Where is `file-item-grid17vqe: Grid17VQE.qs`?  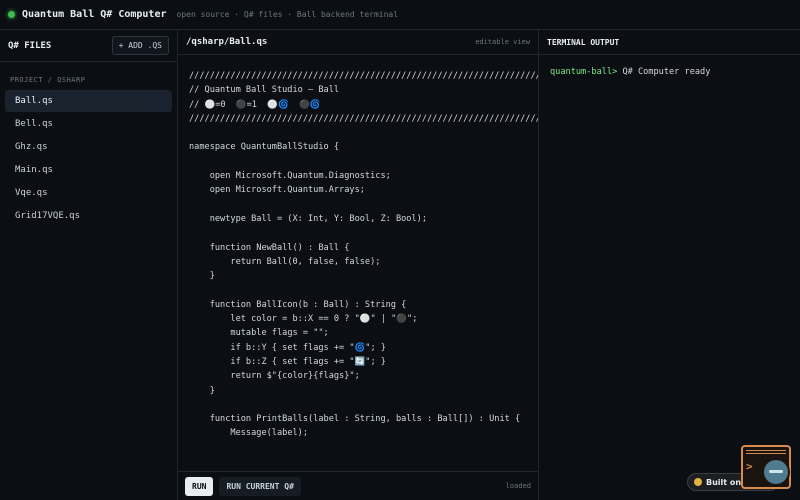 file-item-grid17vqe: Grid17VQE.qs is located at coordinates (88, 216).